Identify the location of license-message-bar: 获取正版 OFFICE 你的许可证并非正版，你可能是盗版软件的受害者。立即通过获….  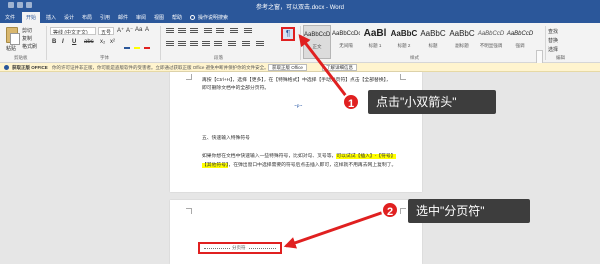
(300, 67).